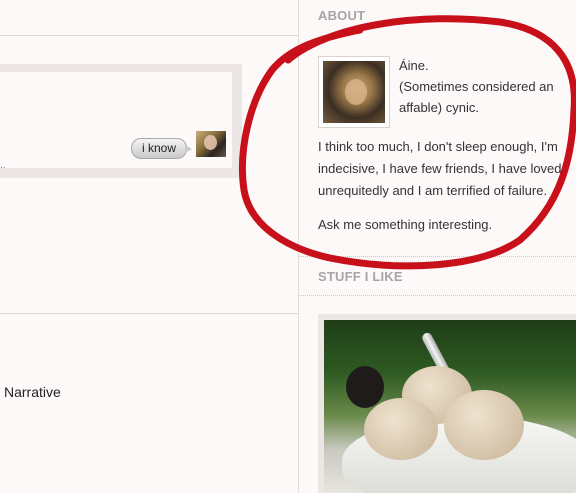  I want to click on stuff-separator, so click(437, 295).